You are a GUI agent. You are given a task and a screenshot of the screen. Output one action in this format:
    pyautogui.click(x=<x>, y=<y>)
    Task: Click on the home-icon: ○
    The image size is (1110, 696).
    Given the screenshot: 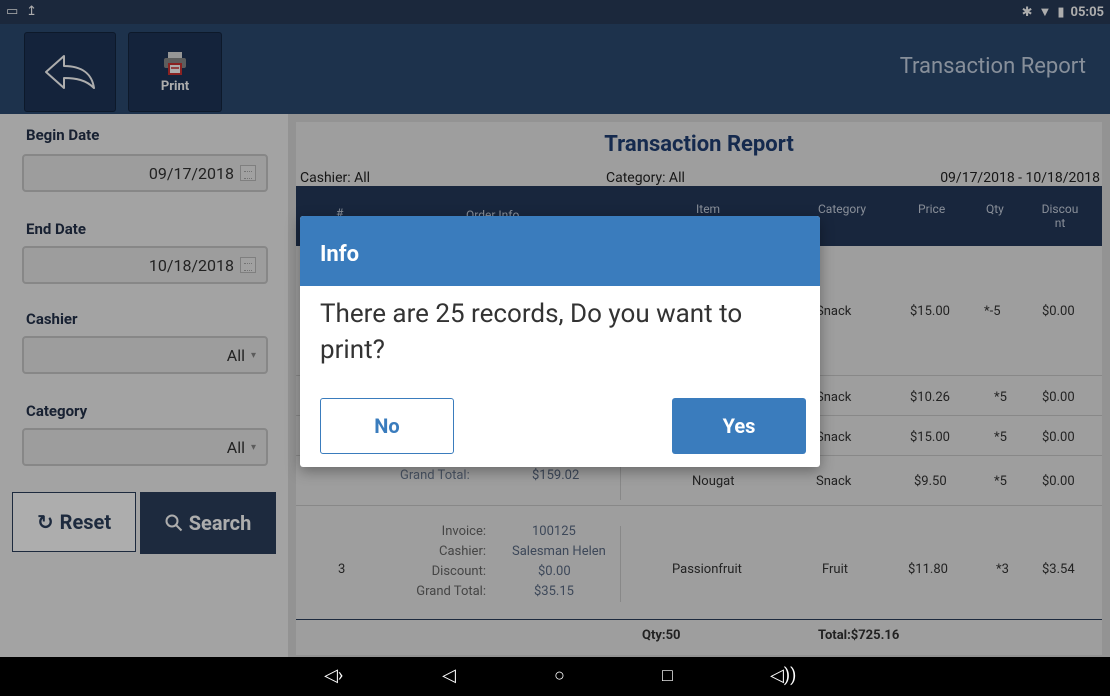 What is the action you would take?
    pyautogui.click(x=559, y=675)
    